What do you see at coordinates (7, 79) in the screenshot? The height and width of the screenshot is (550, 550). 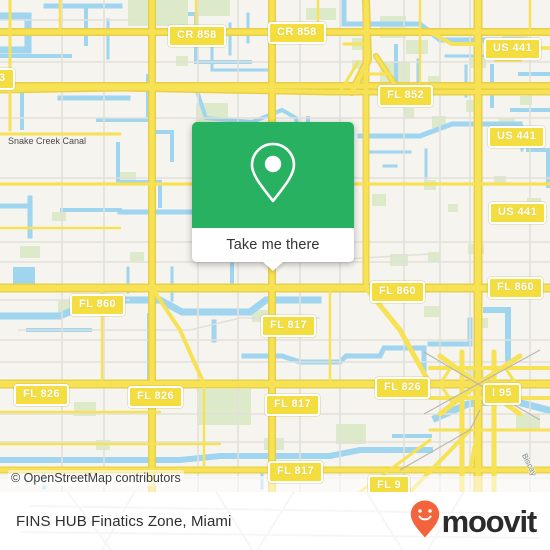 I see `road-shield: 3` at bounding box center [7, 79].